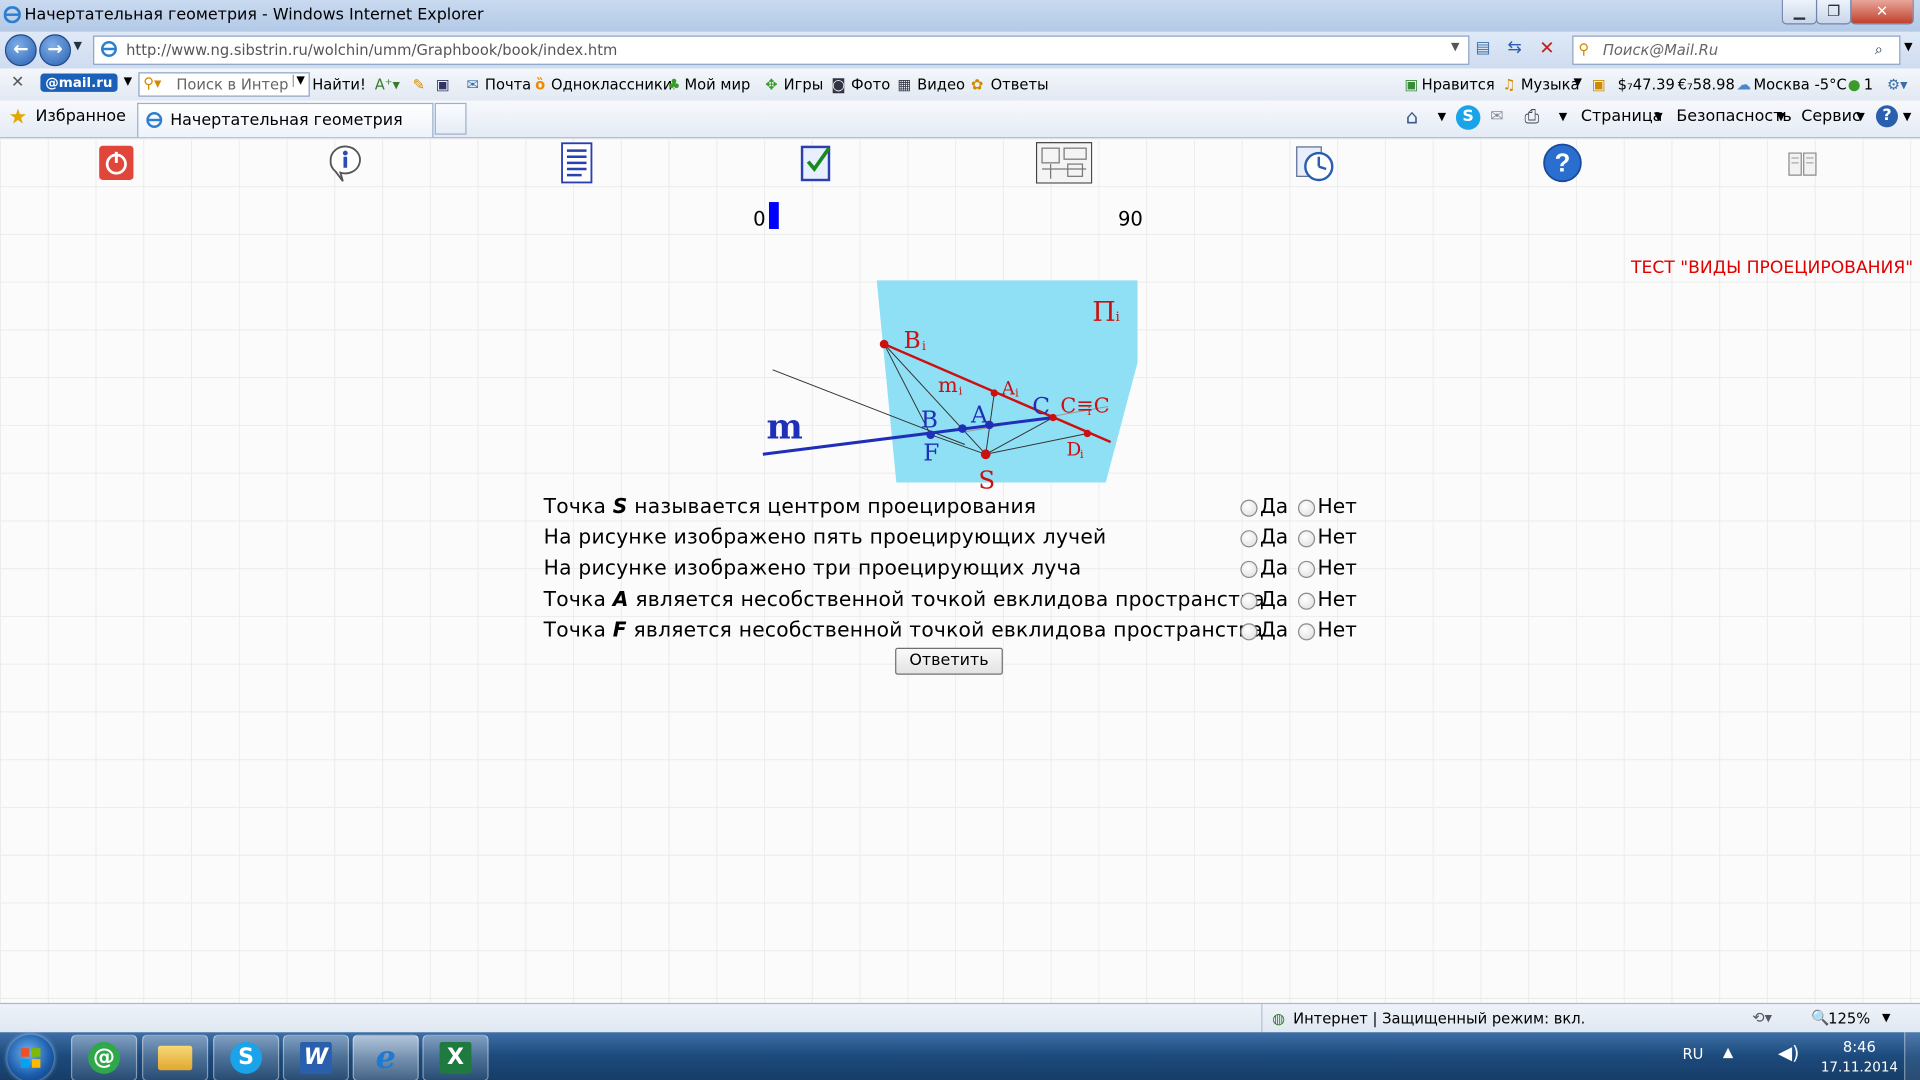  Describe the element at coordinates (508, 84) in the screenshot. I see `link-mail: Почта` at that location.